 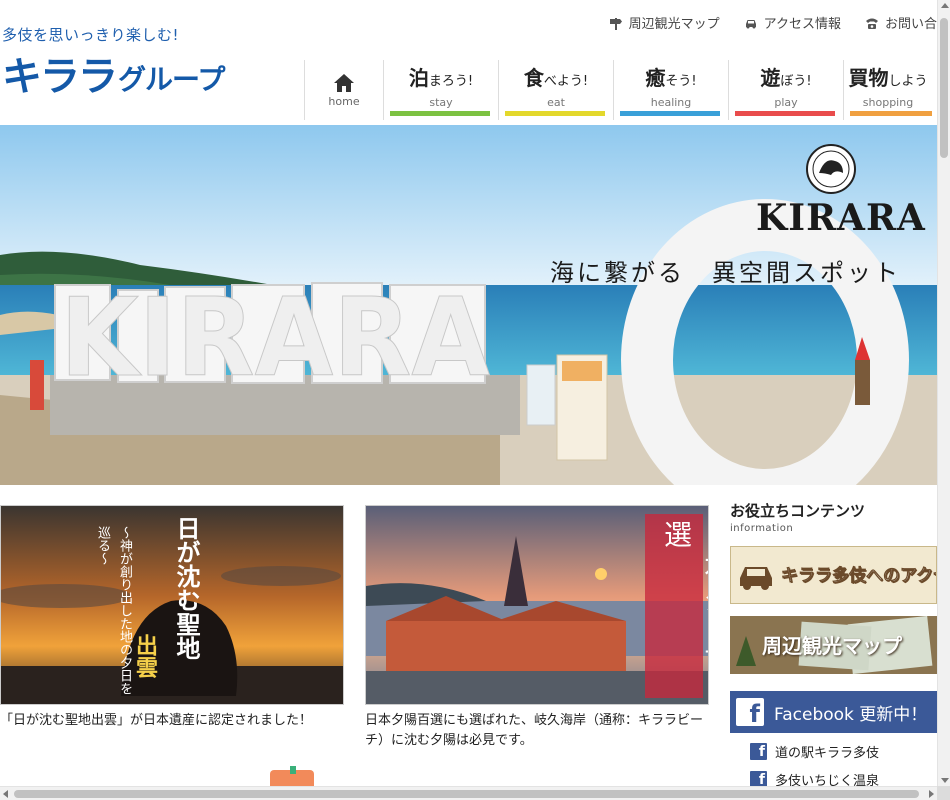 I want to click on card-title: 日本夕日百選, so click(x=684, y=600).